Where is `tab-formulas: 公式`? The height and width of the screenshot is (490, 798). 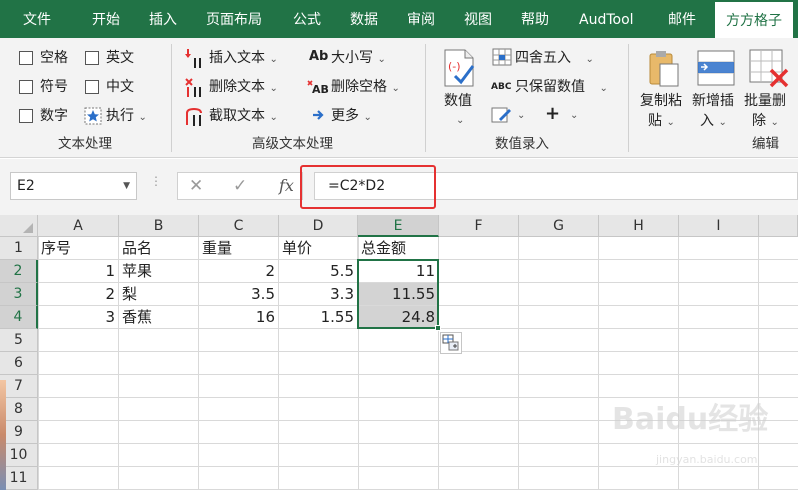
tab-formulas: 公式 is located at coordinates (307, 19).